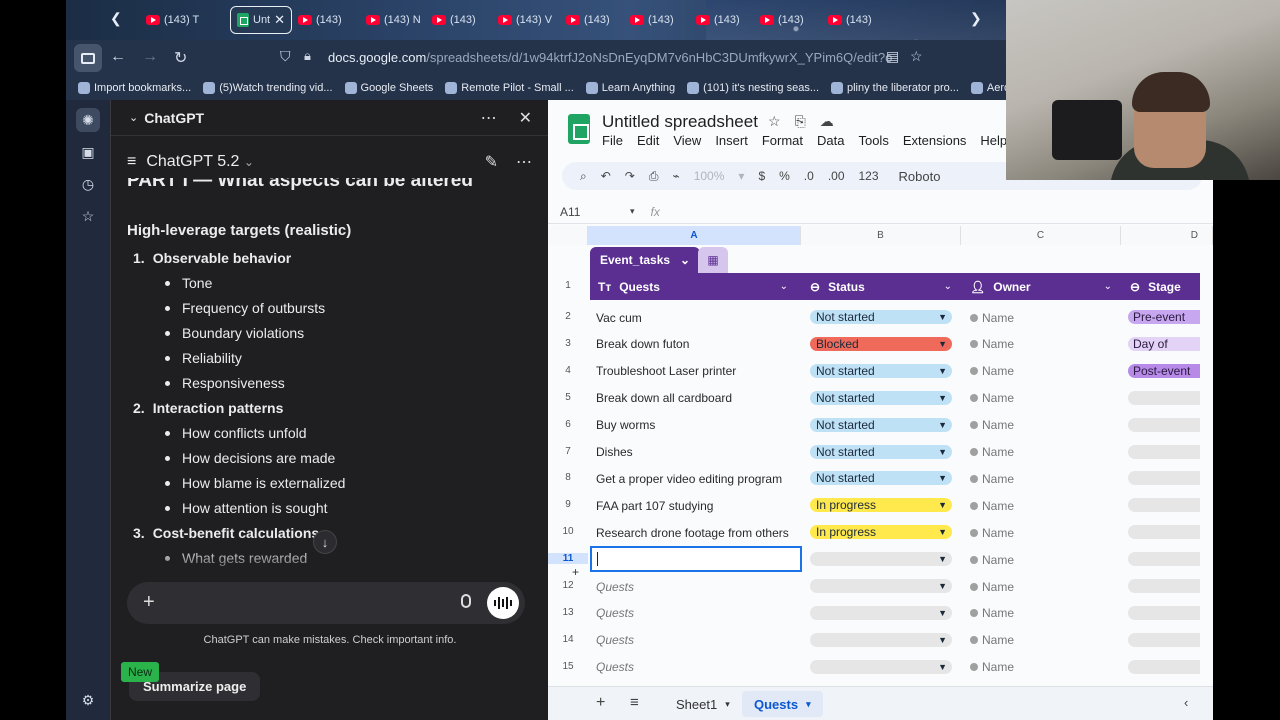  What do you see at coordinates (1186, 702) in the screenshot?
I see `chevron-left-icon: ‹` at bounding box center [1186, 702].